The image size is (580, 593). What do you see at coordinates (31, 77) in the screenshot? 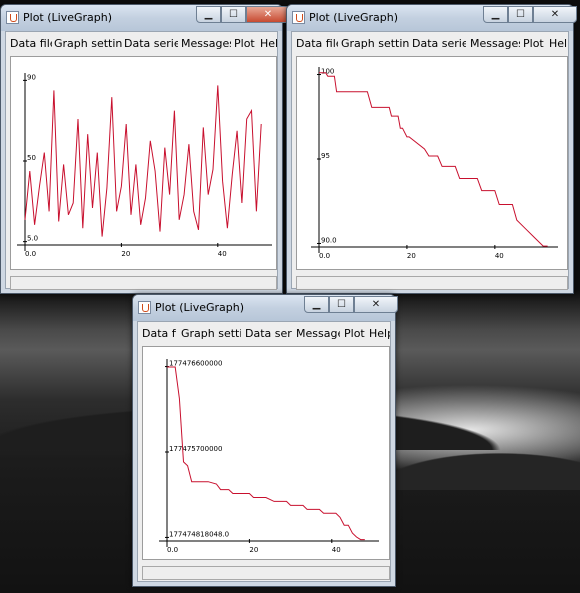
I see `y-tick-label: 90` at bounding box center [31, 77].